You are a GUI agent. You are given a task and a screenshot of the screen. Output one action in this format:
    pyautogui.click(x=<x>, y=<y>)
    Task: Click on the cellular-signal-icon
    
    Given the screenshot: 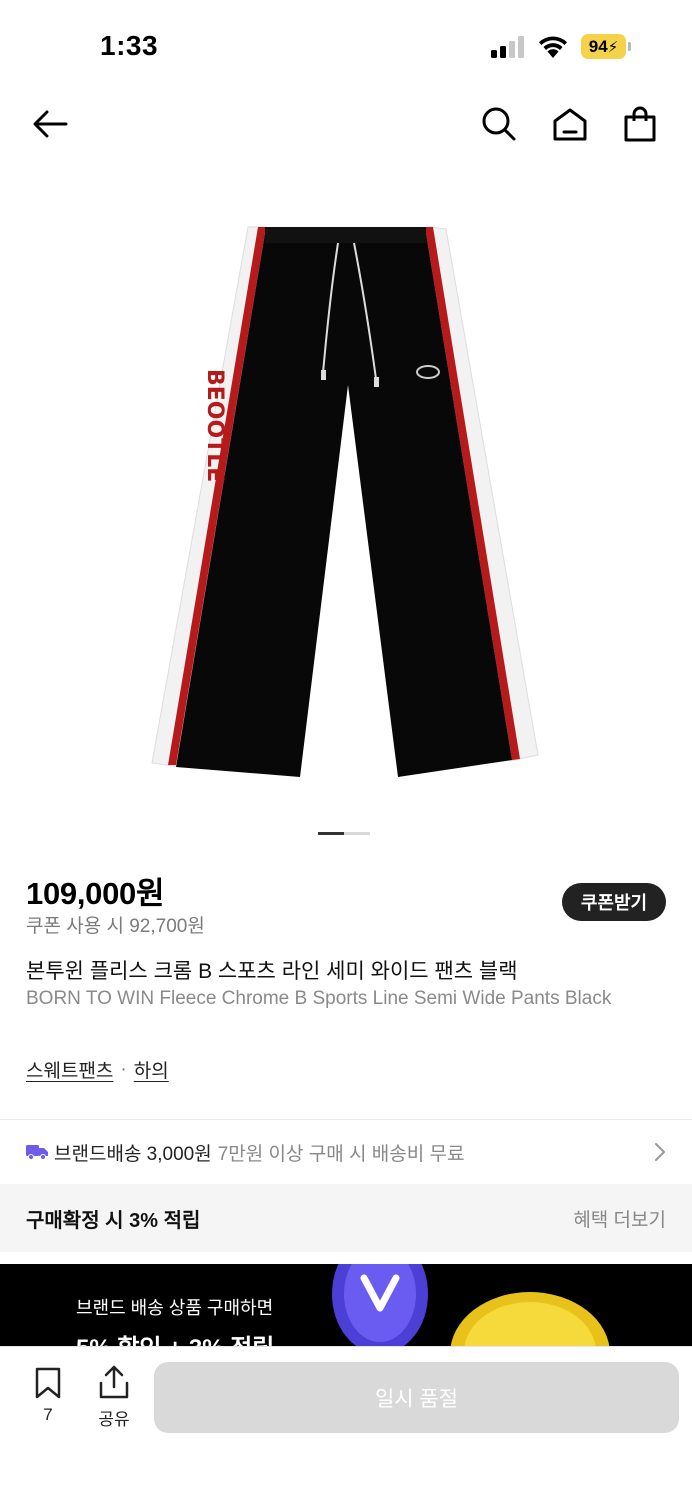 What is the action you would take?
    pyautogui.click(x=507, y=47)
    